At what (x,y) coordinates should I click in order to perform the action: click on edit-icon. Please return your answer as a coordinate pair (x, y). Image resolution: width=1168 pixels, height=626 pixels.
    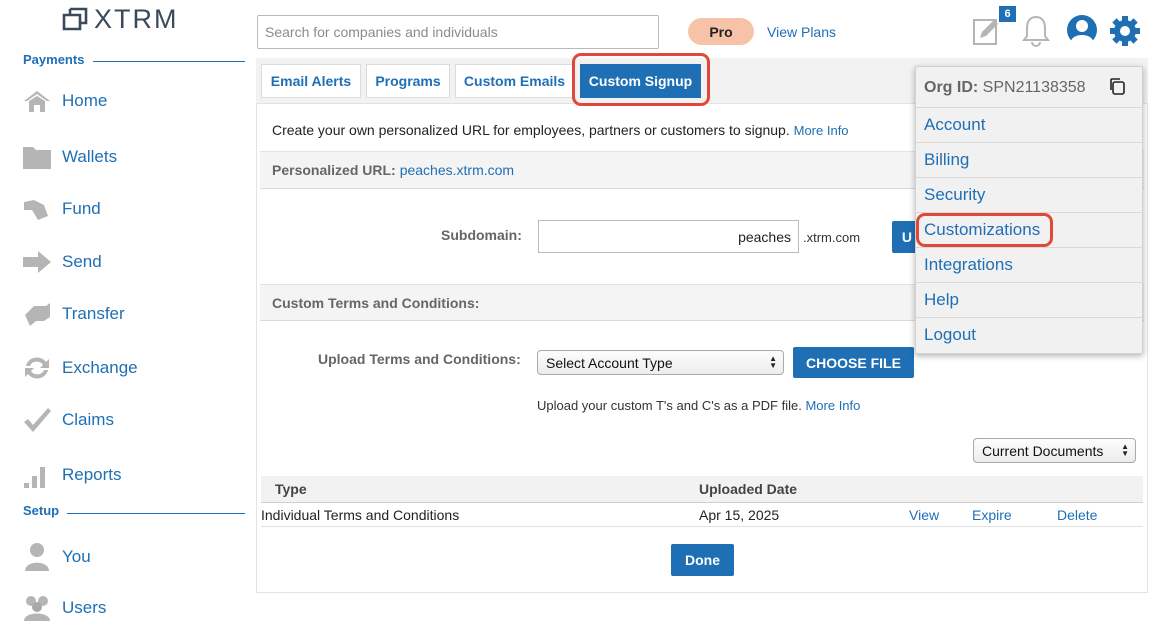
    Looking at the image, I should click on (987, 31).